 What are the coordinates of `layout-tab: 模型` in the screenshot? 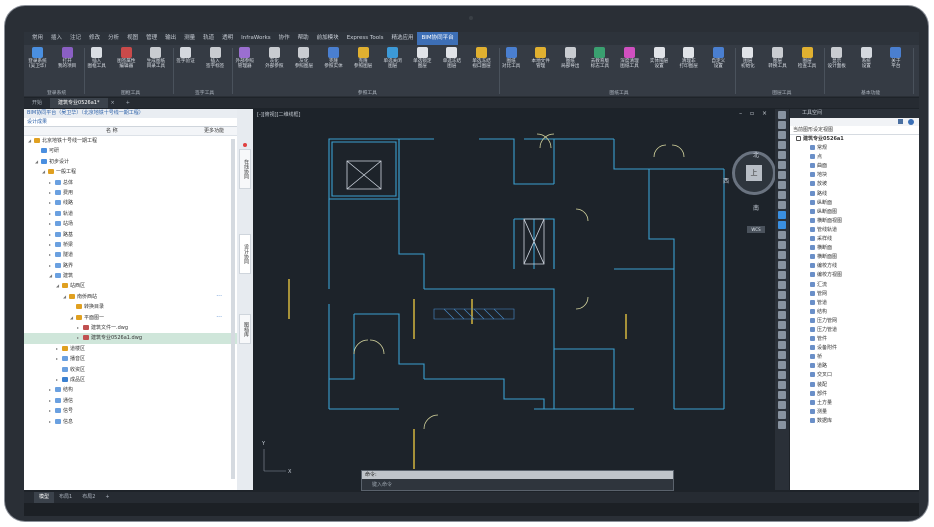 It's located at (44, 497).